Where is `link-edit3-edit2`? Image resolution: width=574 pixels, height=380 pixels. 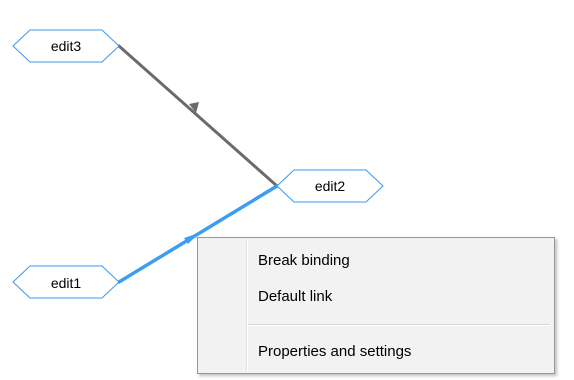 link-edit3-edit2 is located at coordinates (198, 116).